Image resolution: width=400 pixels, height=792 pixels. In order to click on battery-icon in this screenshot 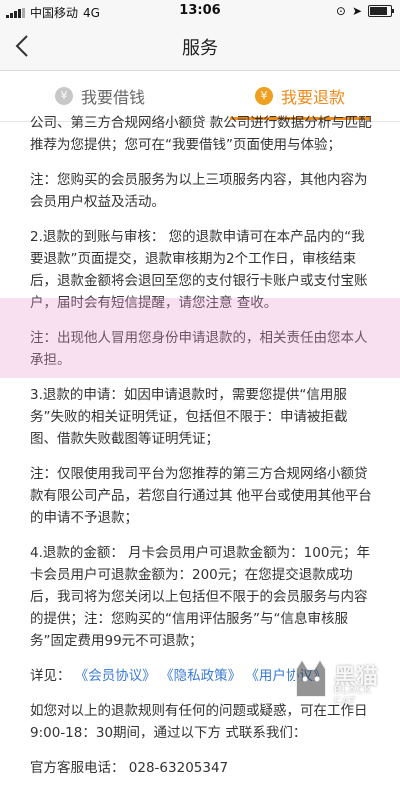, I will do `click(381, 11)`.